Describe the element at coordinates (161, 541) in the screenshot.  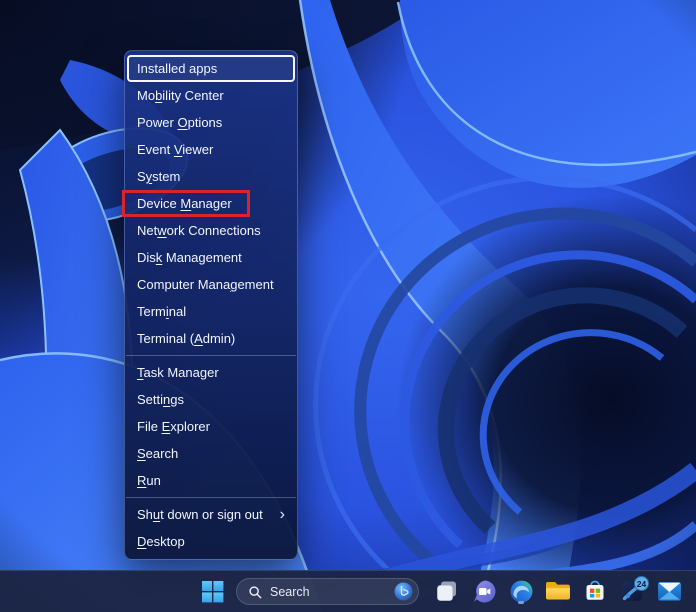
I see `menu-item-label: Desktop` at that location.